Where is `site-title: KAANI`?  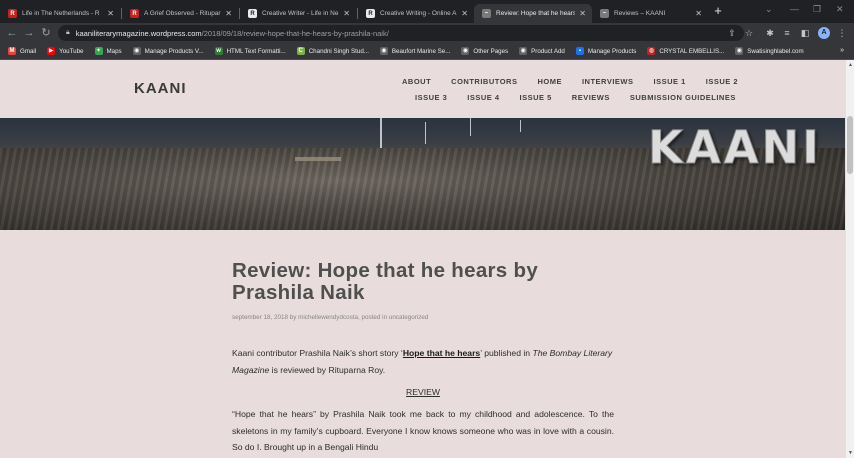
site-title: KAANI is located at coordinates (160, 88).